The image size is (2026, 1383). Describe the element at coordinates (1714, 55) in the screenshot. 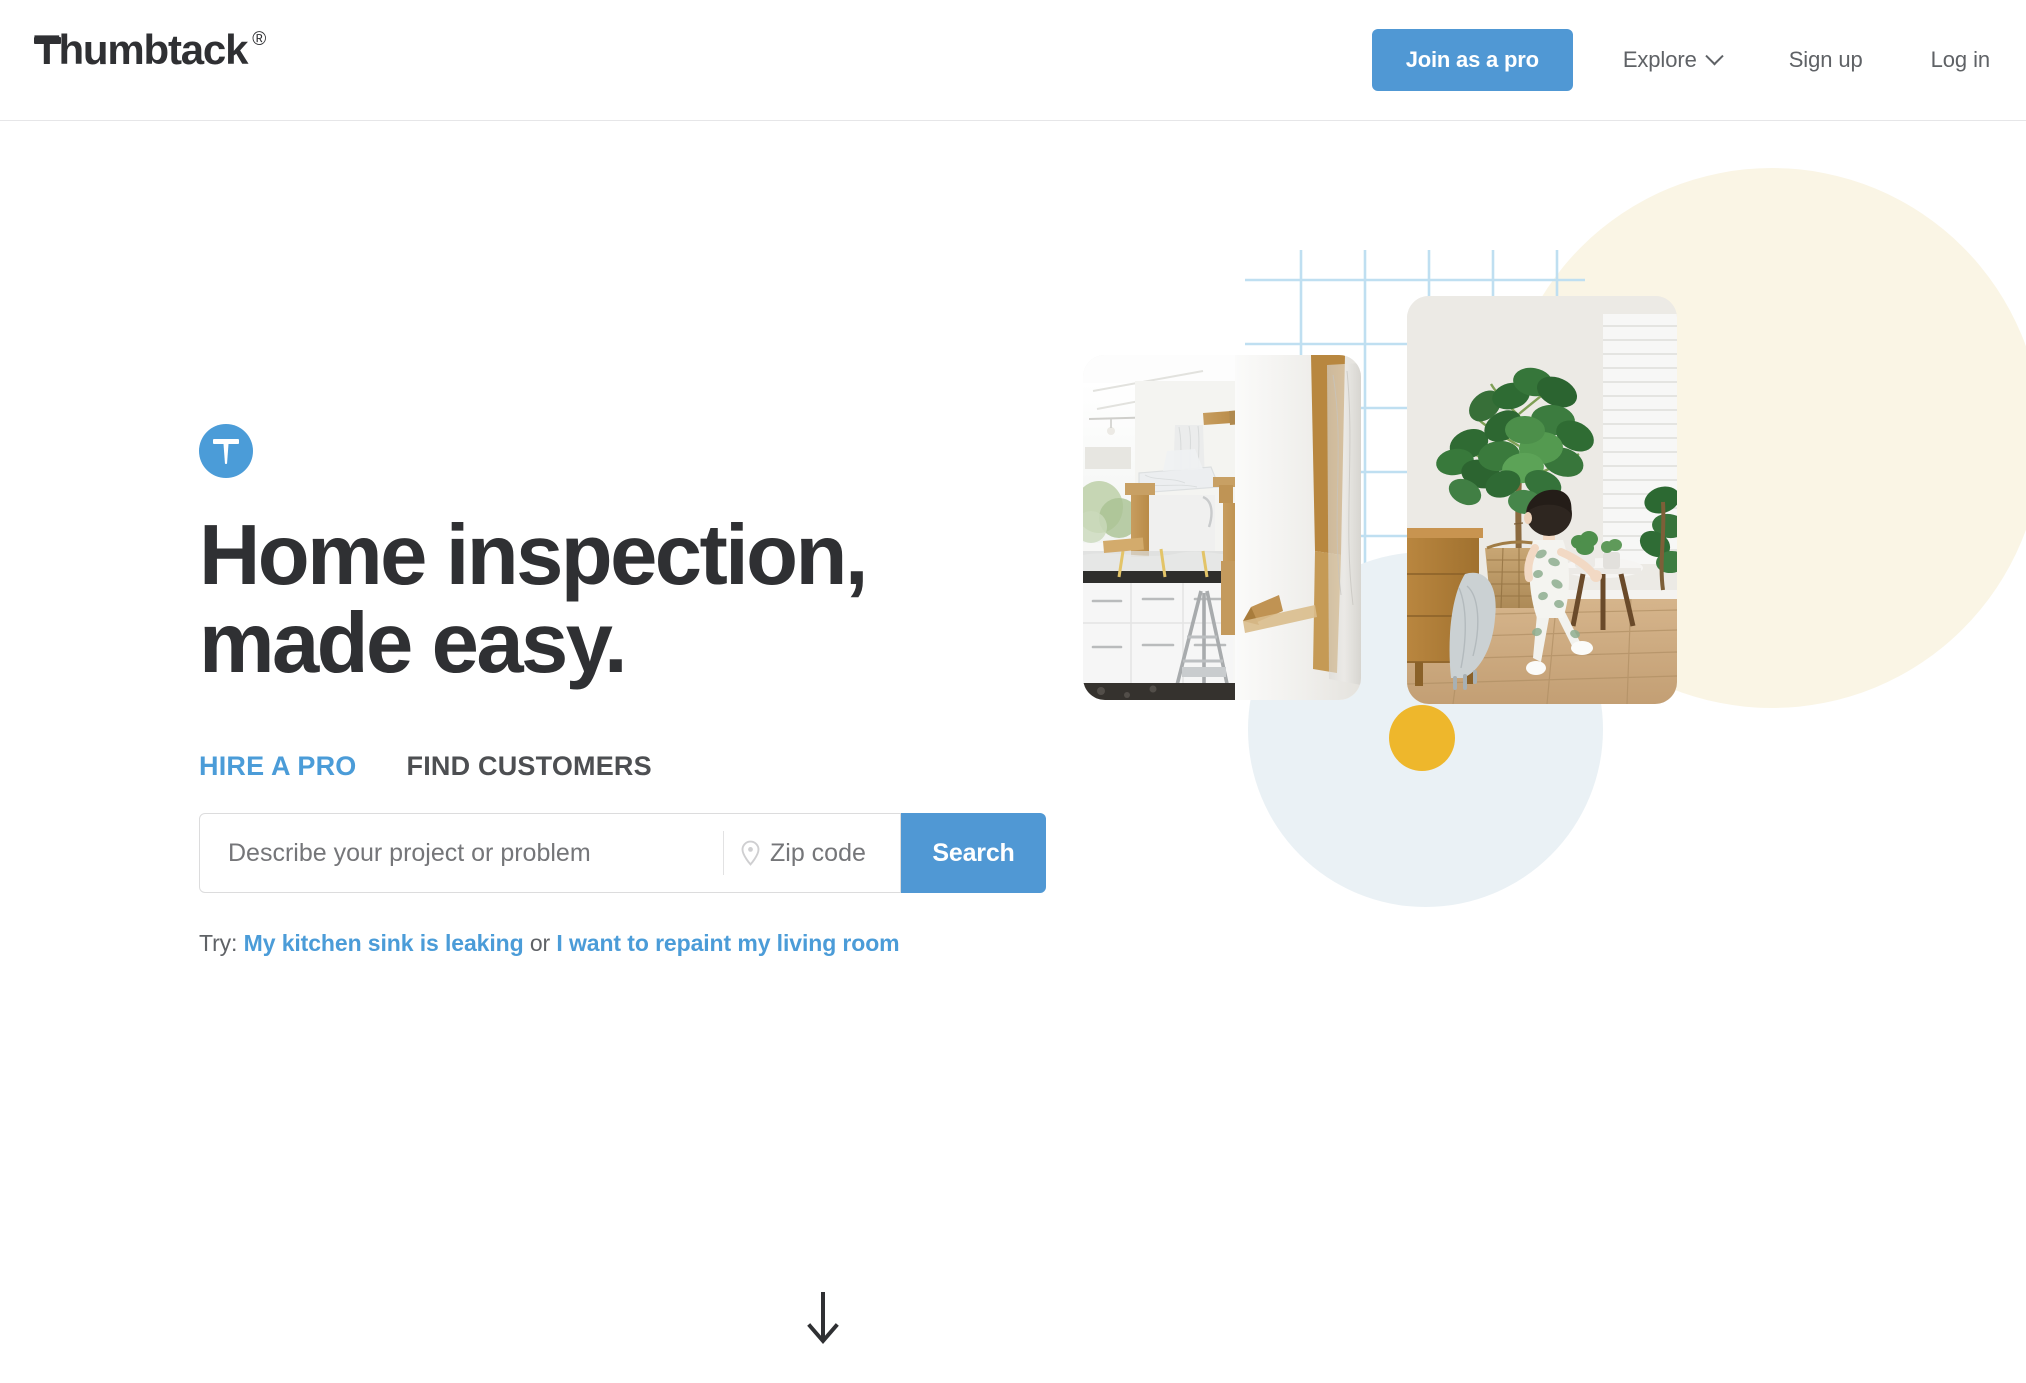

I see `chevron-down-icon` at that location.